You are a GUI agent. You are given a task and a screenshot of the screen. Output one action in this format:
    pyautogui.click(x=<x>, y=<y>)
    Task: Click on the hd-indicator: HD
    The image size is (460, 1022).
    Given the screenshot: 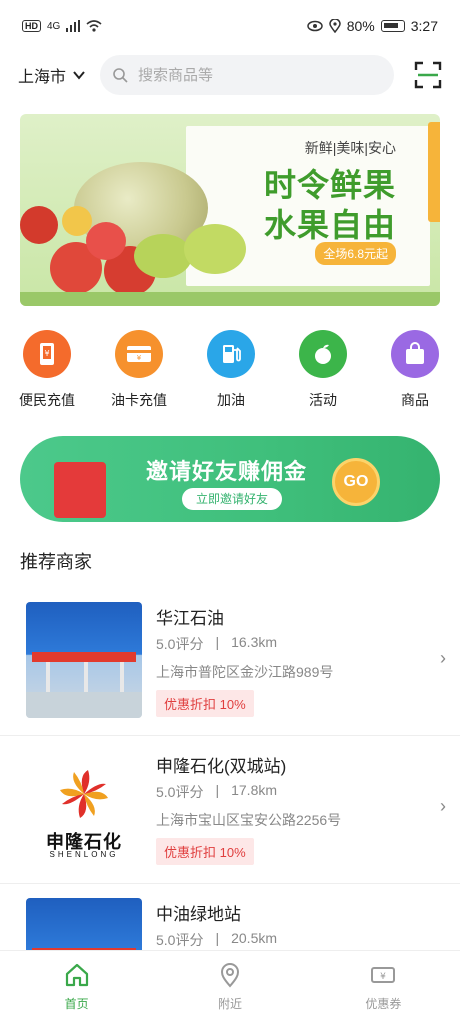 What is the action you would take?
    pyautogui.click(x=31, y=26)
    